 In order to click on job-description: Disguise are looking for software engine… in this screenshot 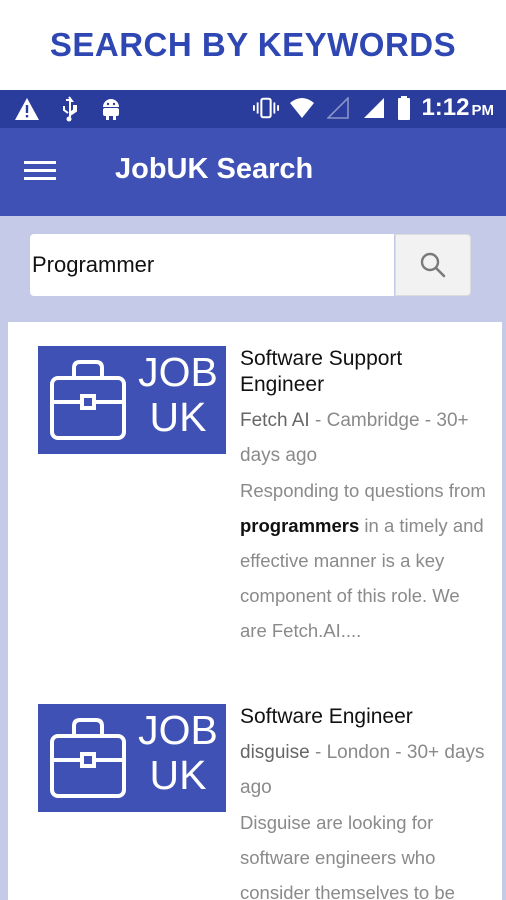, I will do `click(347, 856)`.